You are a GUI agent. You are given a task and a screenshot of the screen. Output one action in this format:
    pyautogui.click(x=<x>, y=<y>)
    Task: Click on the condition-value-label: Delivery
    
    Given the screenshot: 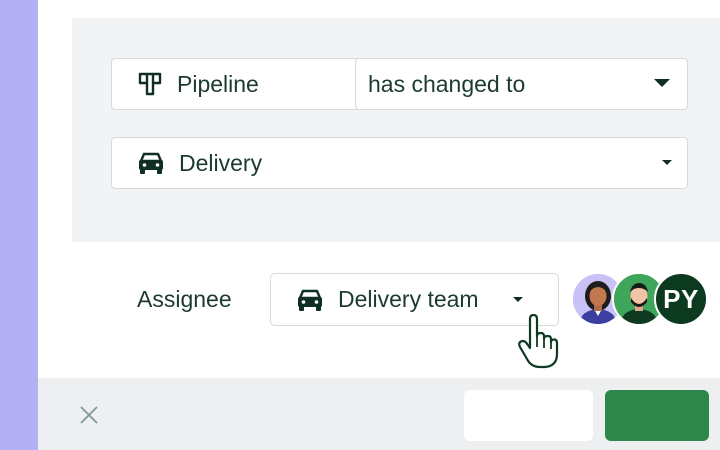 What is the action you would take?
    pyautogui.click(x=221, y=162)
    